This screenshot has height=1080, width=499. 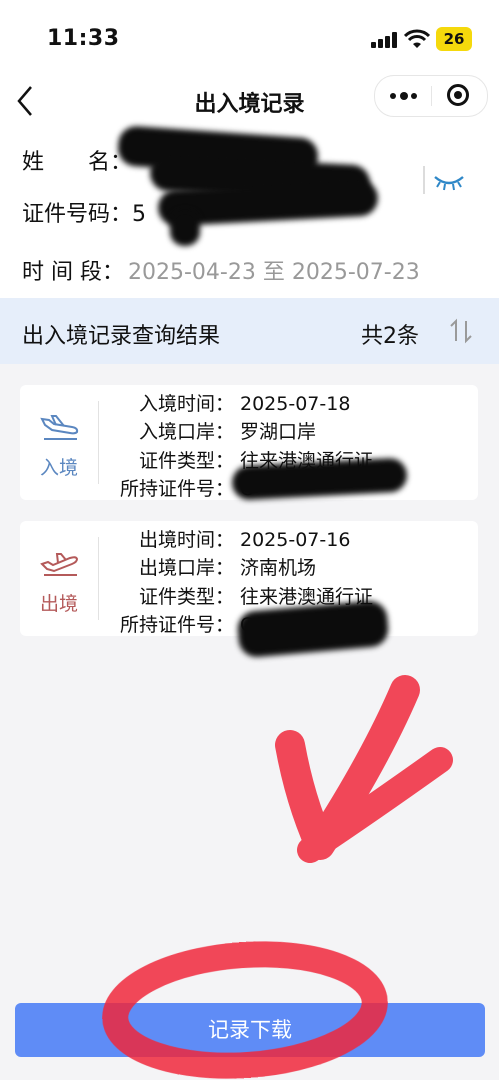 I want to click on id-value: 5, so click(x=139, y=214).